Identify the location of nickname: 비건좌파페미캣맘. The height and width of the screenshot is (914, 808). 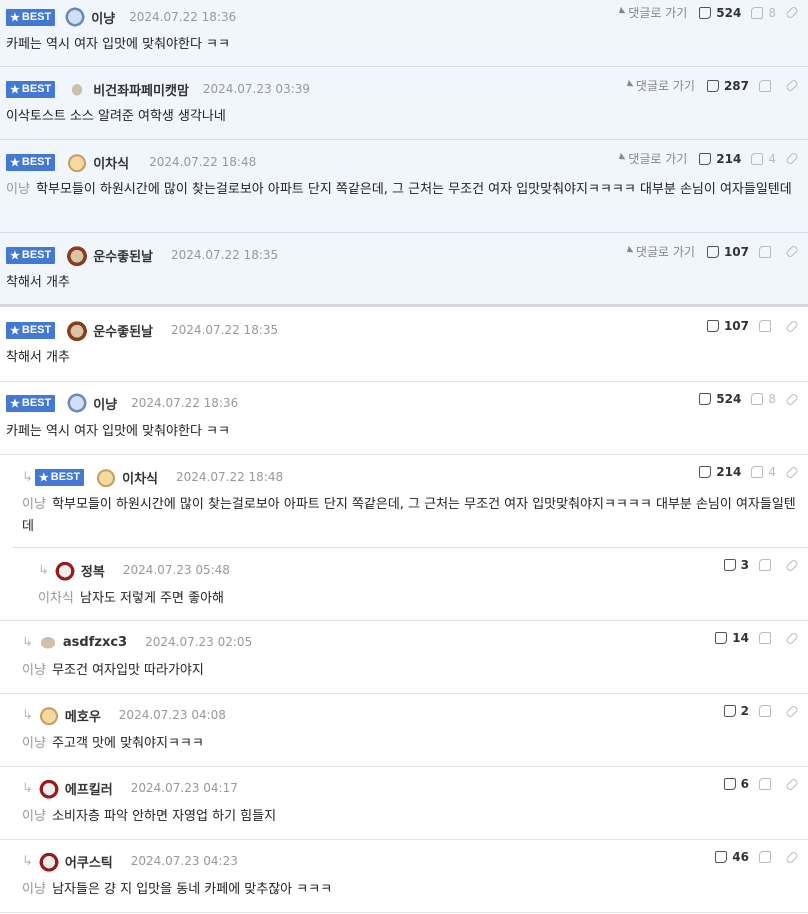
(141, 89).